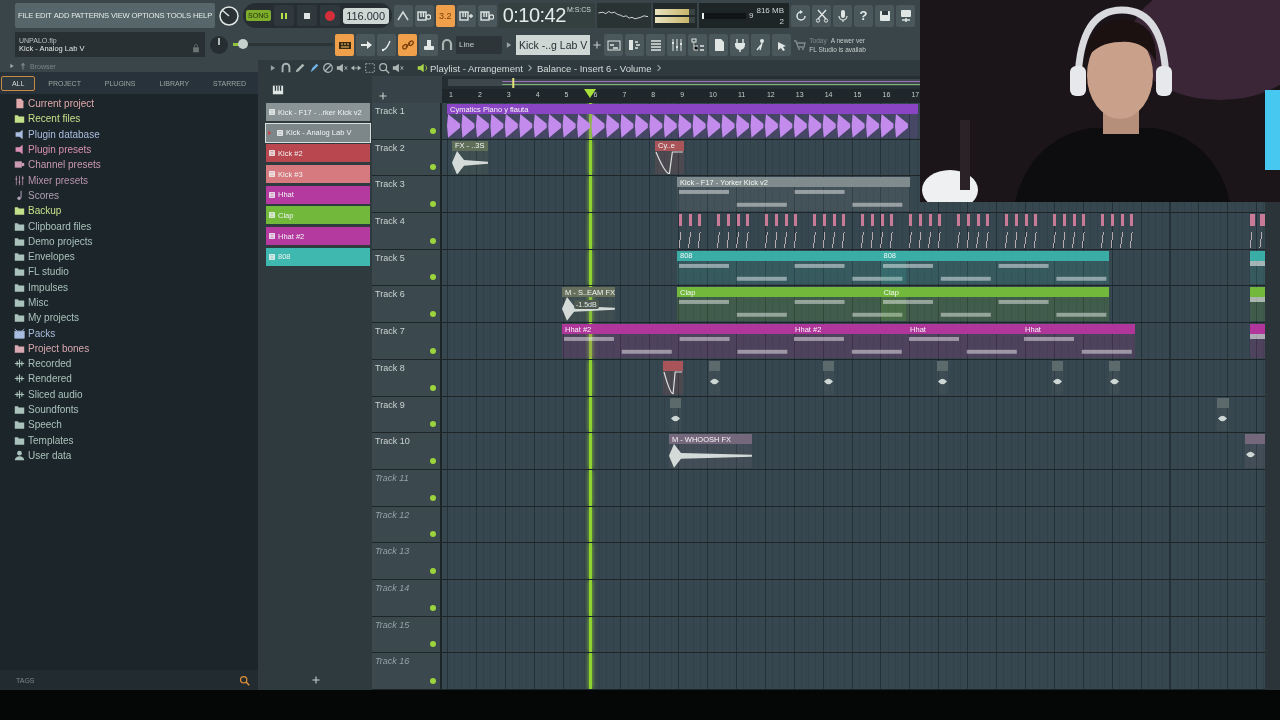 The image size is (1280, 720). Describe the element at coordinates (136, 241) in the screenshot. I see `browser-item: Demo projects` at that location.